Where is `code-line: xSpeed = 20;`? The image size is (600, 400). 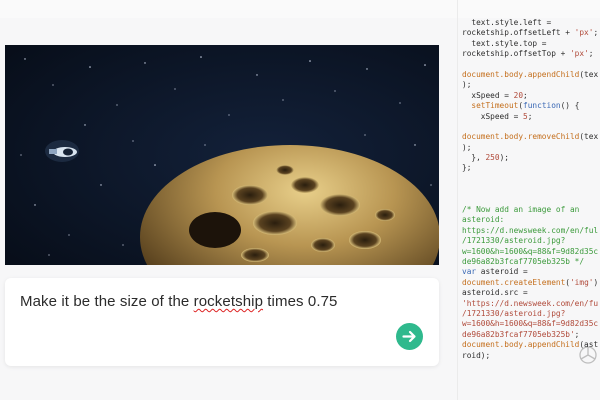 code-line: xSpeed = 20; is located at coordinates (530, 96).